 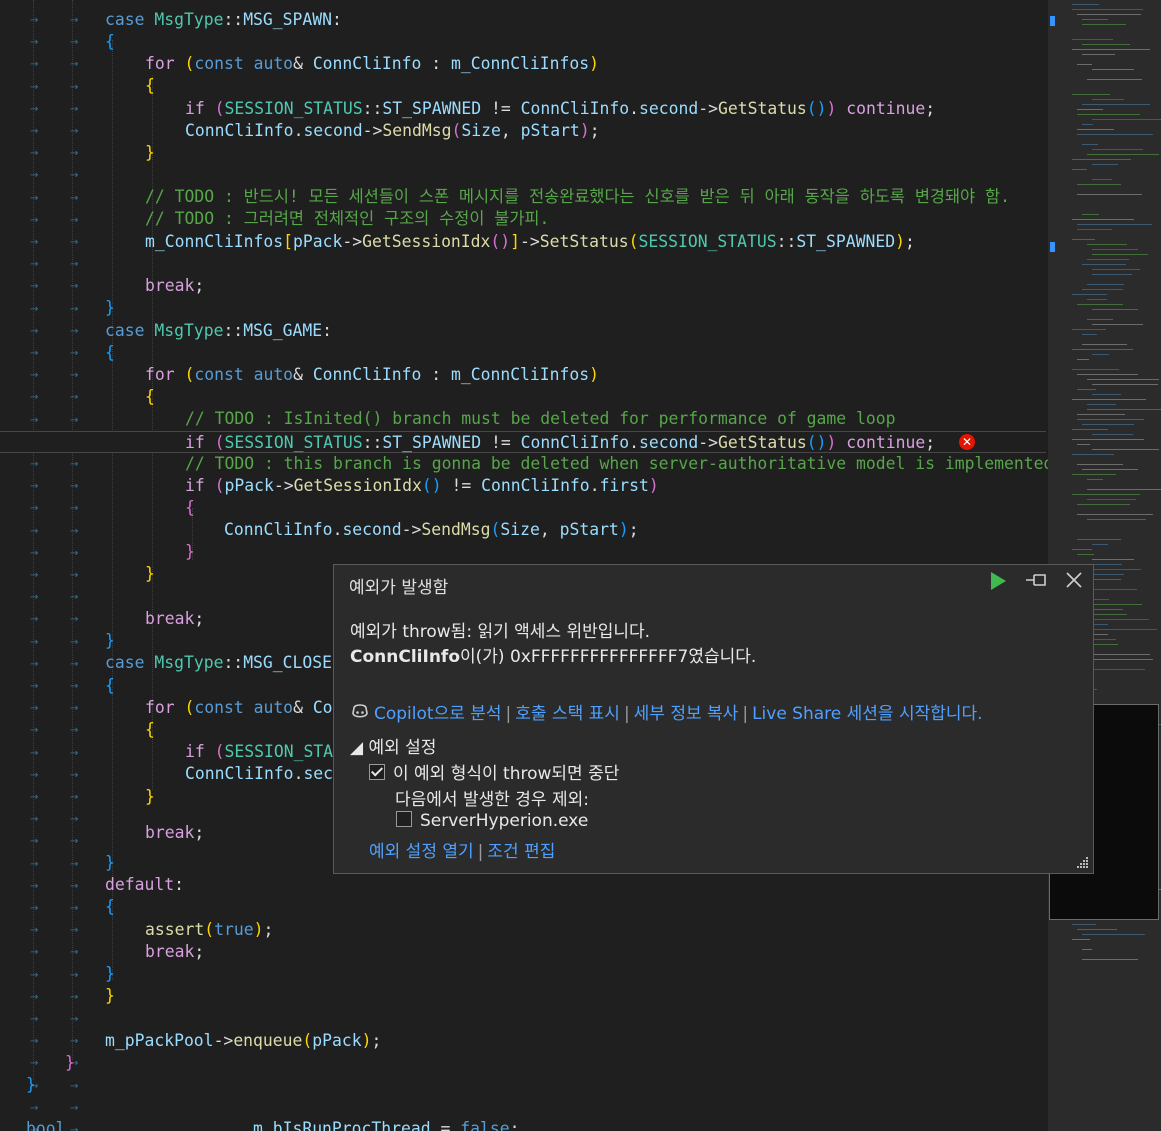 What do you see at coordinates (492, 800) in the screenshot?
I see `except-when-label: 다음에서 발생한 경우 제외:` at bounding box center [492, 800].